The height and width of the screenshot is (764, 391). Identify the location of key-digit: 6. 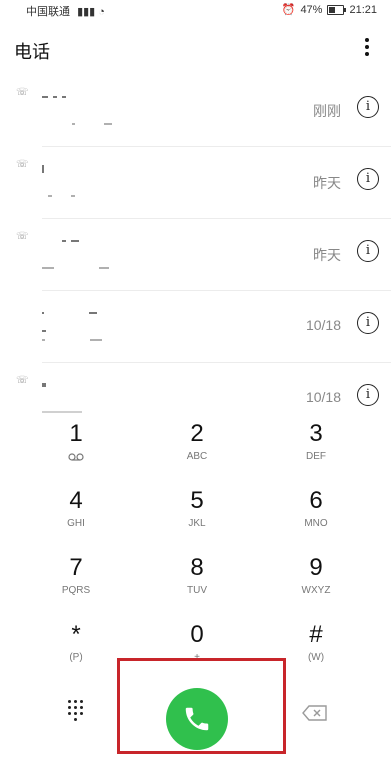
(316, 500).